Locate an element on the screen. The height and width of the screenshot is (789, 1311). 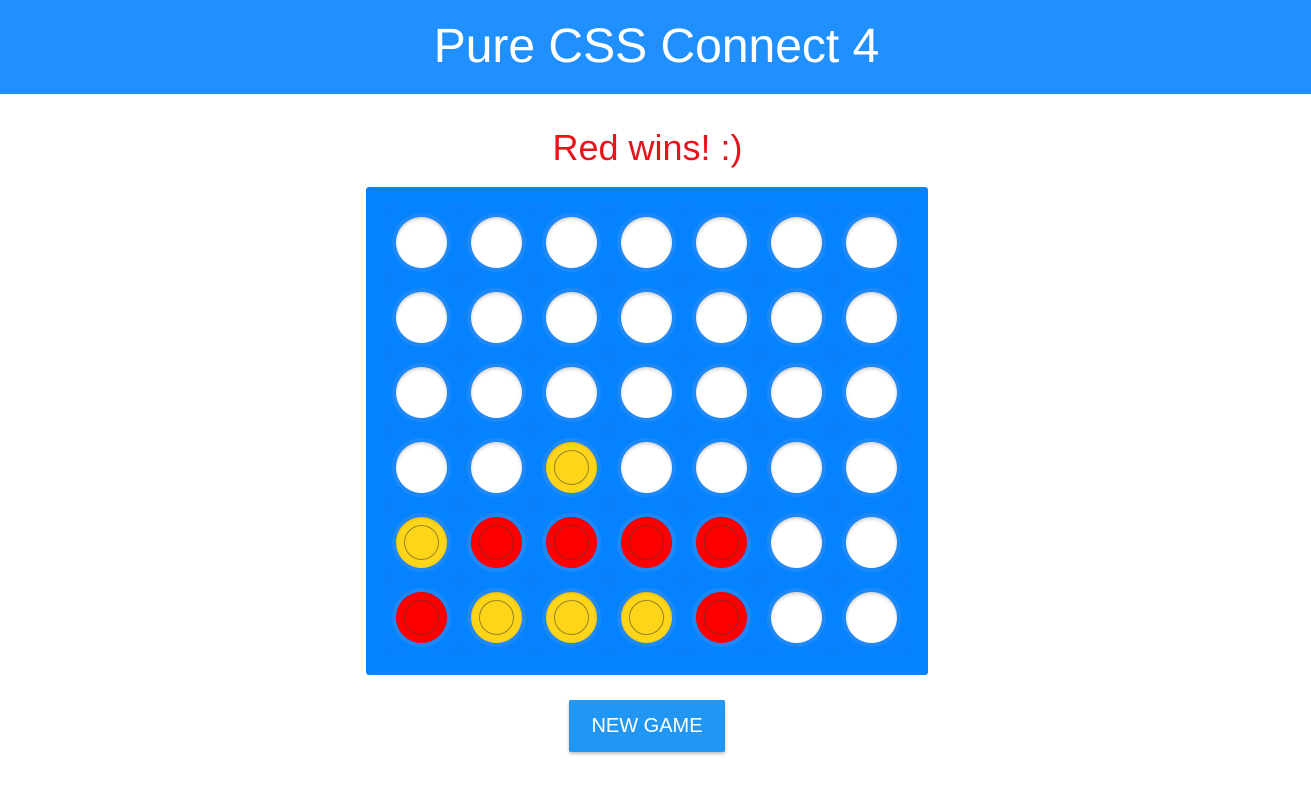
game-status: Red wins! :) is located at coordinates (647, 147).